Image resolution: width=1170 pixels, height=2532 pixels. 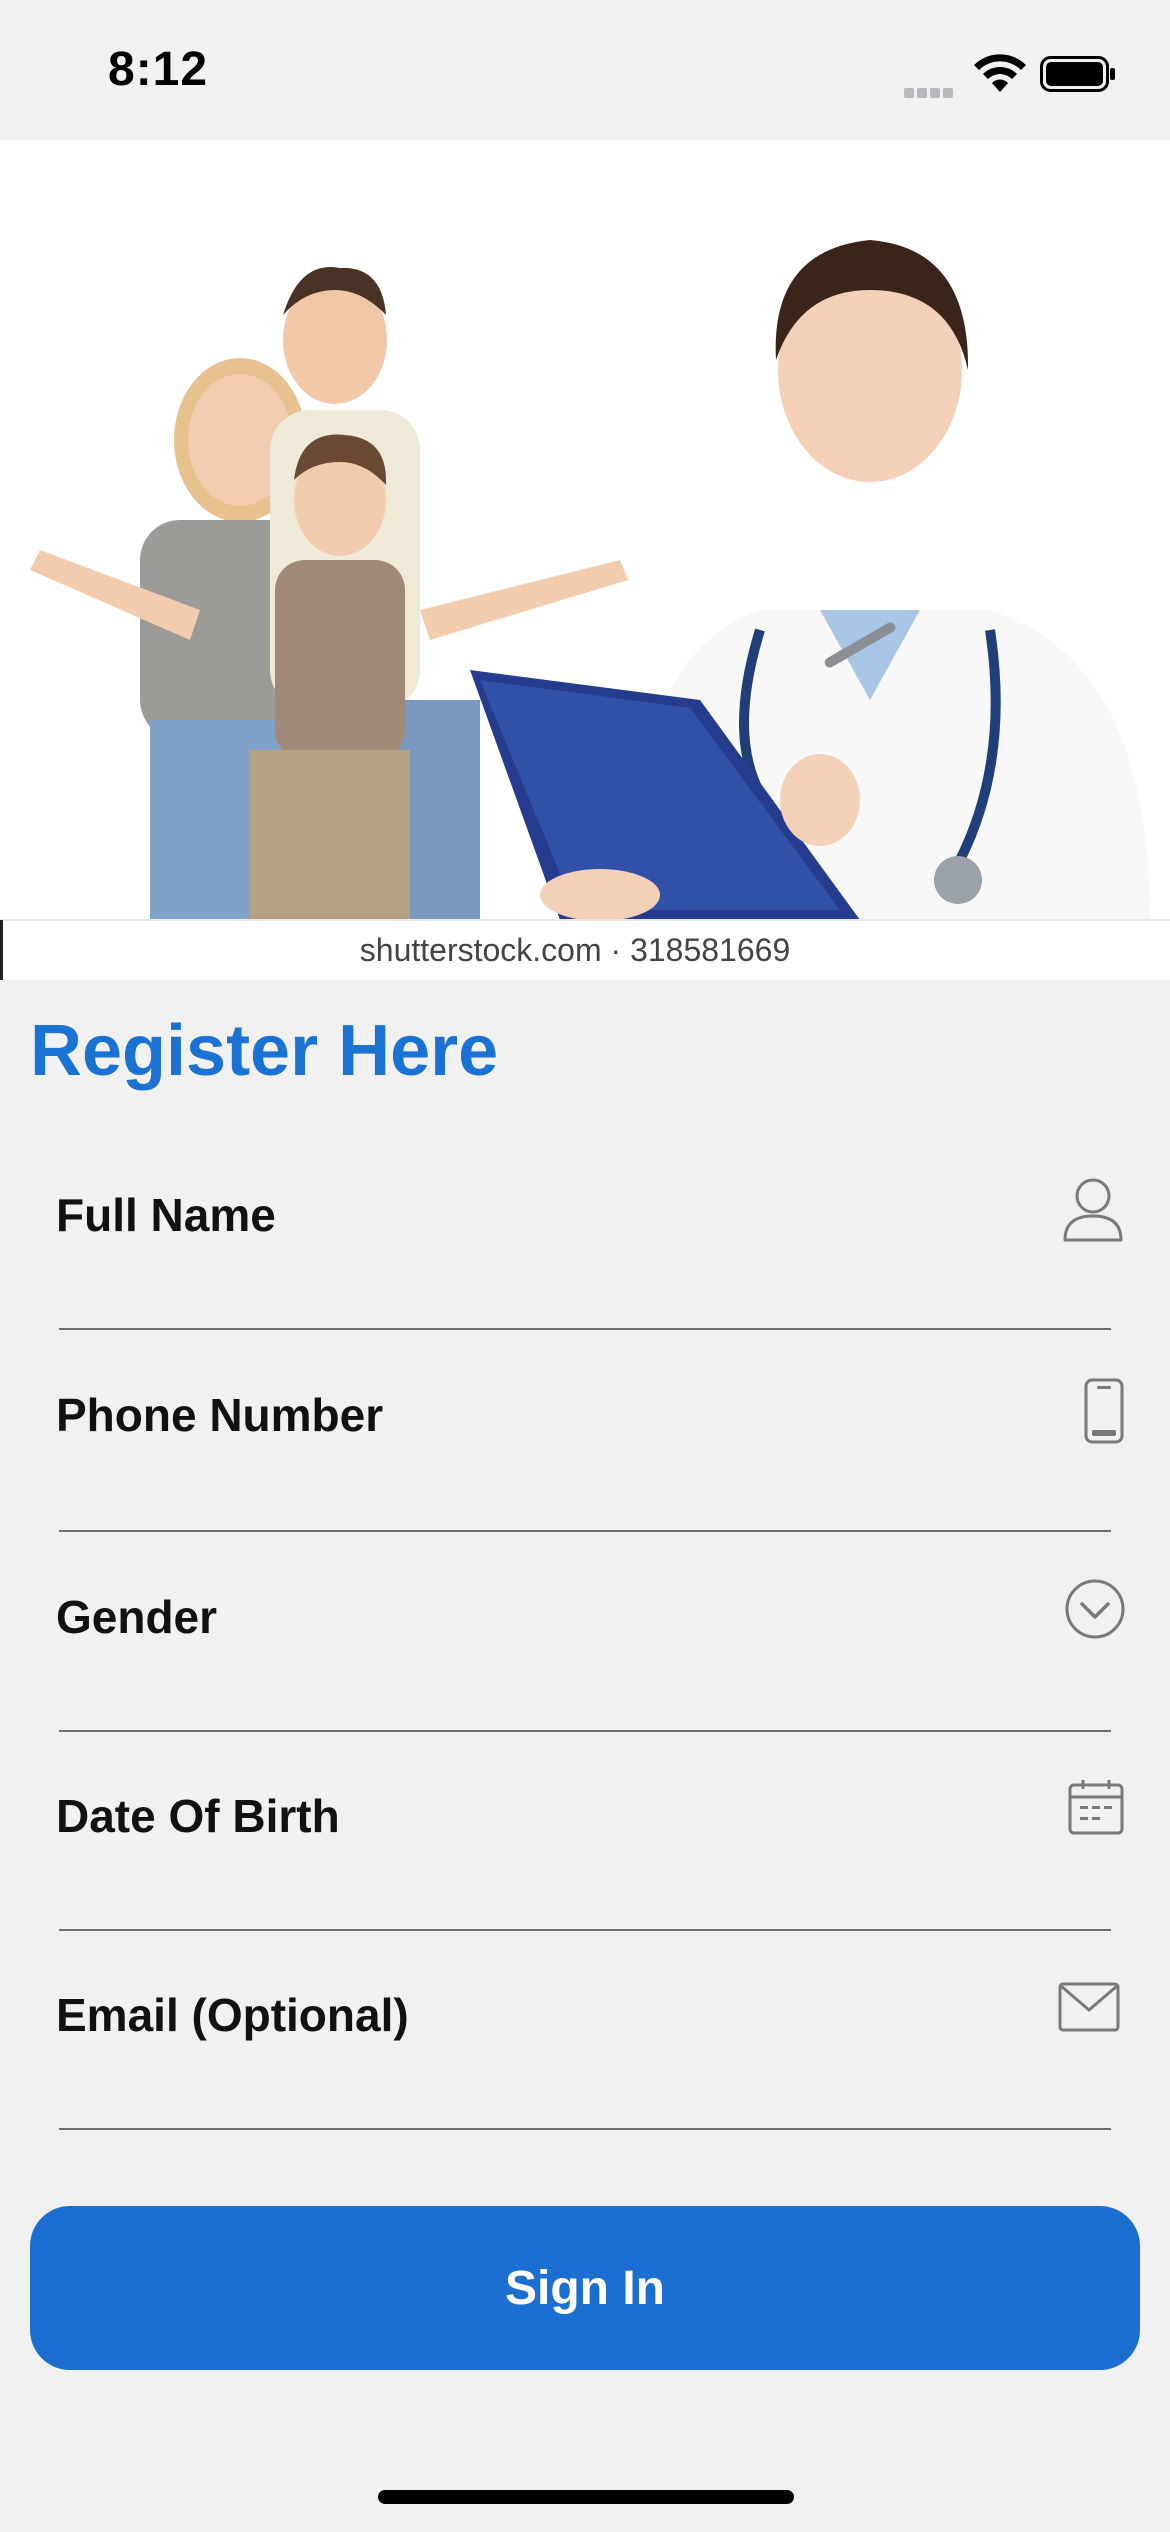 What do you see at coordinates (585, 1731) in the screenshot?
I see `gender-underline` at bounding box center [585, 1731].